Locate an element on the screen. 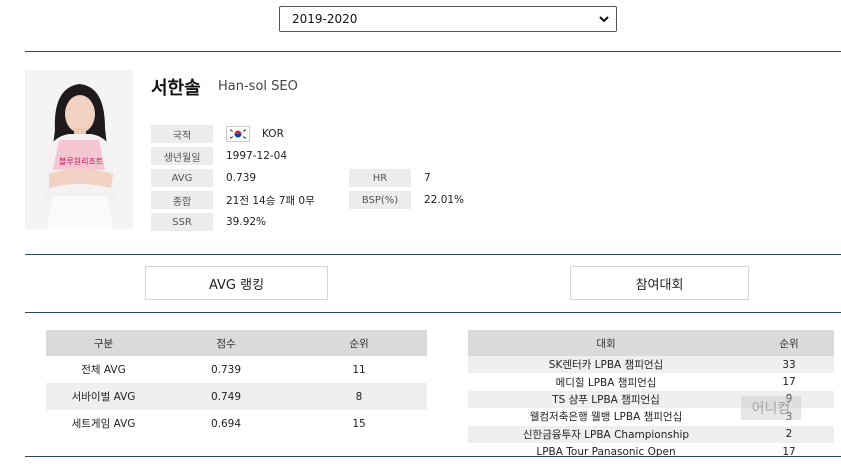 Image resolution: width=841 pixels, height=465 pixels. hr-value: 7 is located at coordinates (427, 178).